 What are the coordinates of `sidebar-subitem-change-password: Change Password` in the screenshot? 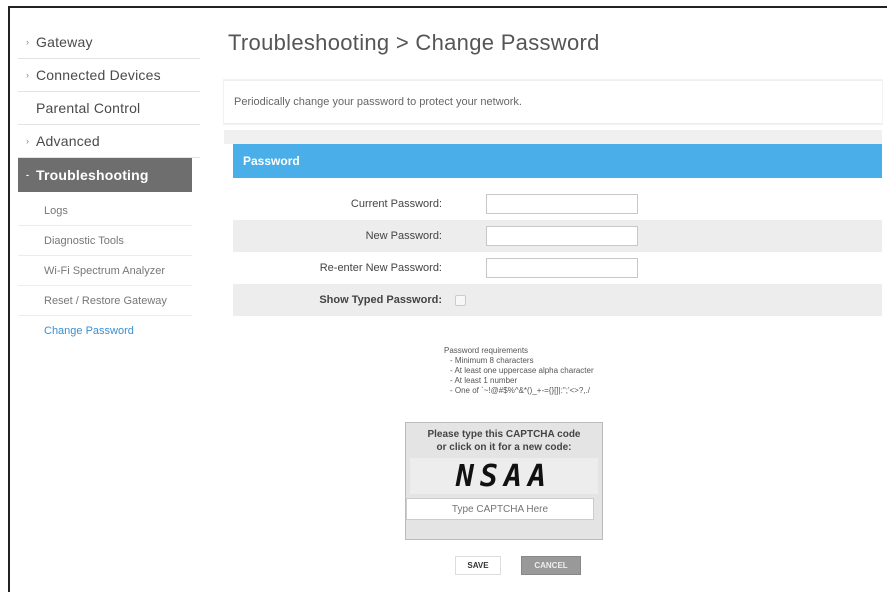 It's located at (105, 331).